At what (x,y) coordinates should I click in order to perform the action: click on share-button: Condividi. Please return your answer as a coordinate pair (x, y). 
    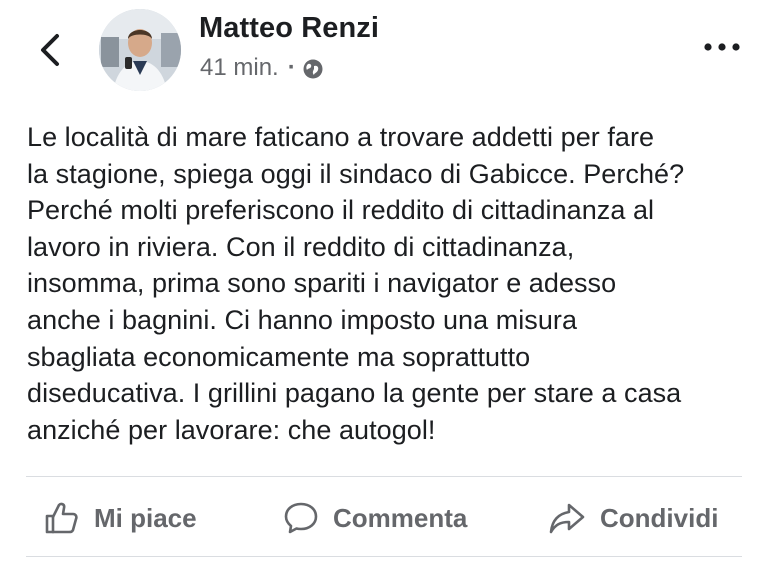
    Looking at the image, I should click on (633, 518).